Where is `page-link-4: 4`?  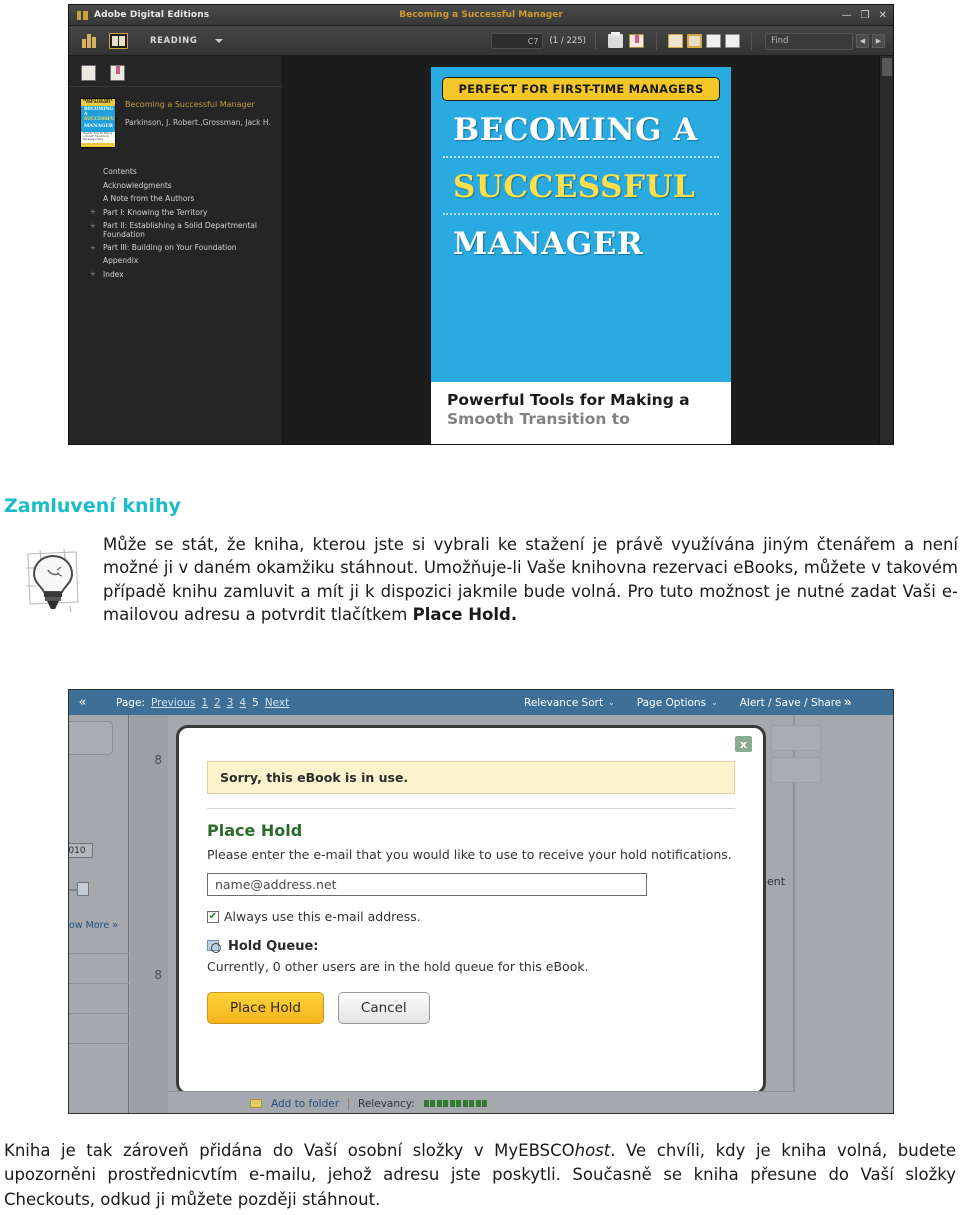
page-link-4: 4 is located at coordinates (242, 703).